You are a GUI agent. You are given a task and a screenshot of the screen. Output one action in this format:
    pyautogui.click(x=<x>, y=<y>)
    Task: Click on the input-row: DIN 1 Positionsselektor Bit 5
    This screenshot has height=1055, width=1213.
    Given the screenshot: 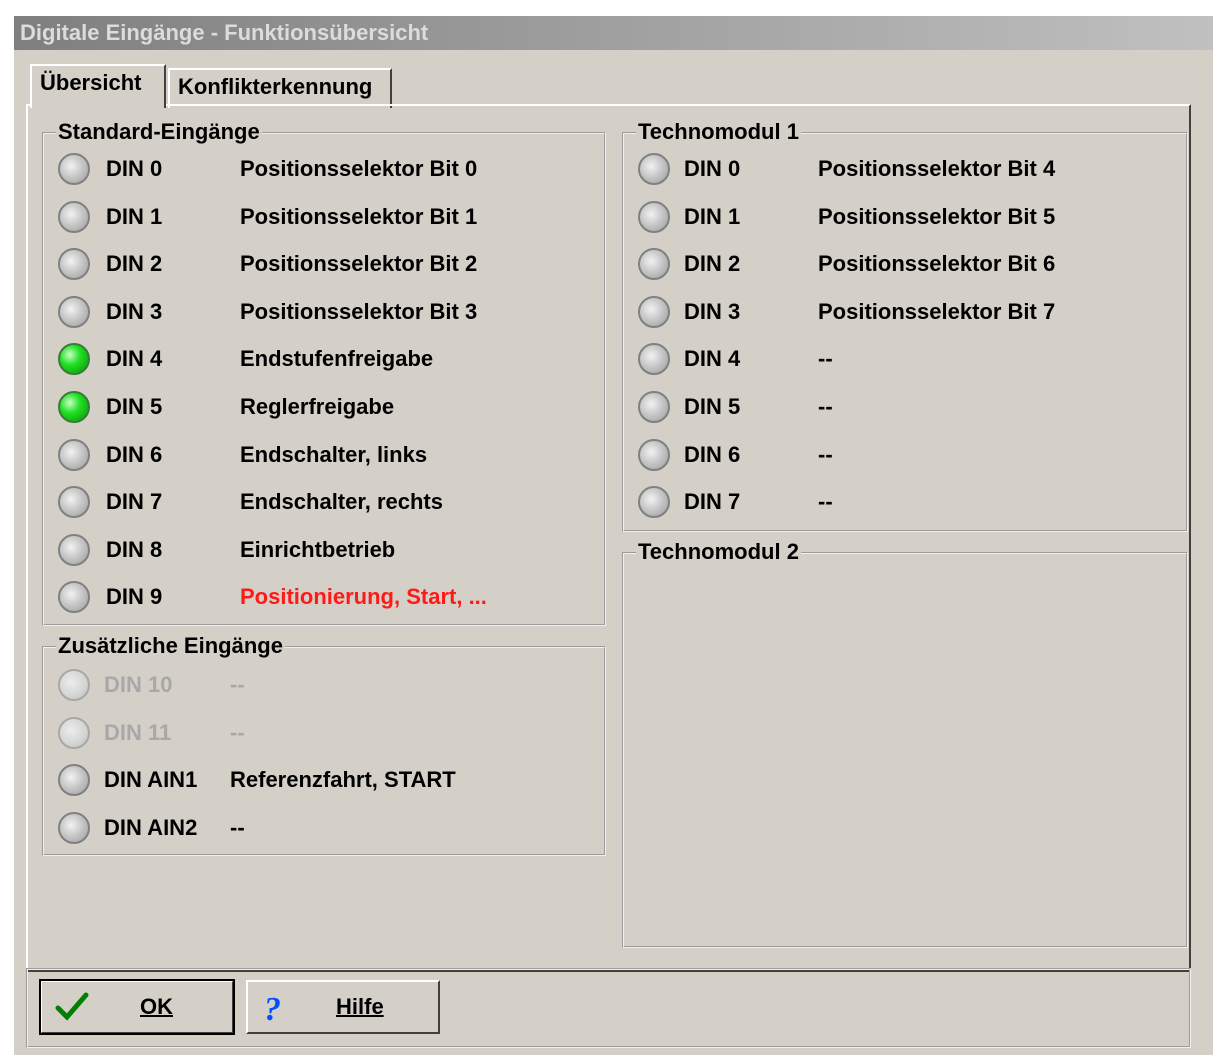 What is the action you would take?
    pyautogui.click(x=905, y=216)
    